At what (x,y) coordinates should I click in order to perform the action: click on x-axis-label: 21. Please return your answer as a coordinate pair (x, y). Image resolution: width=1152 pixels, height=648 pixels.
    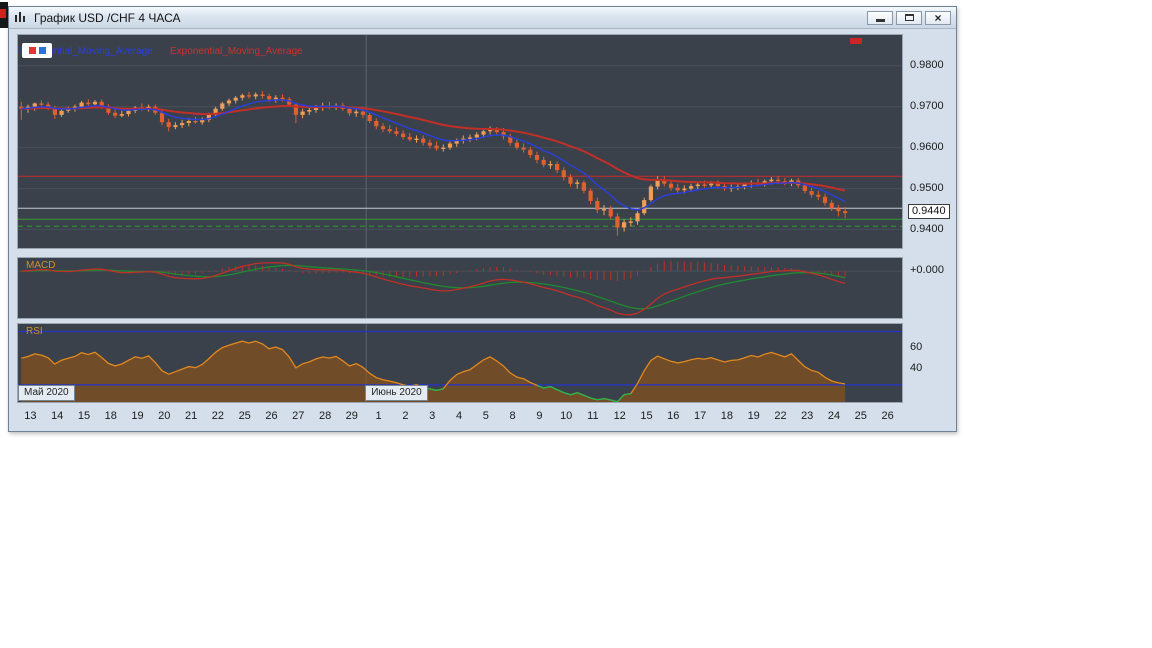
    Looking at the image, I should click on (191, 416).